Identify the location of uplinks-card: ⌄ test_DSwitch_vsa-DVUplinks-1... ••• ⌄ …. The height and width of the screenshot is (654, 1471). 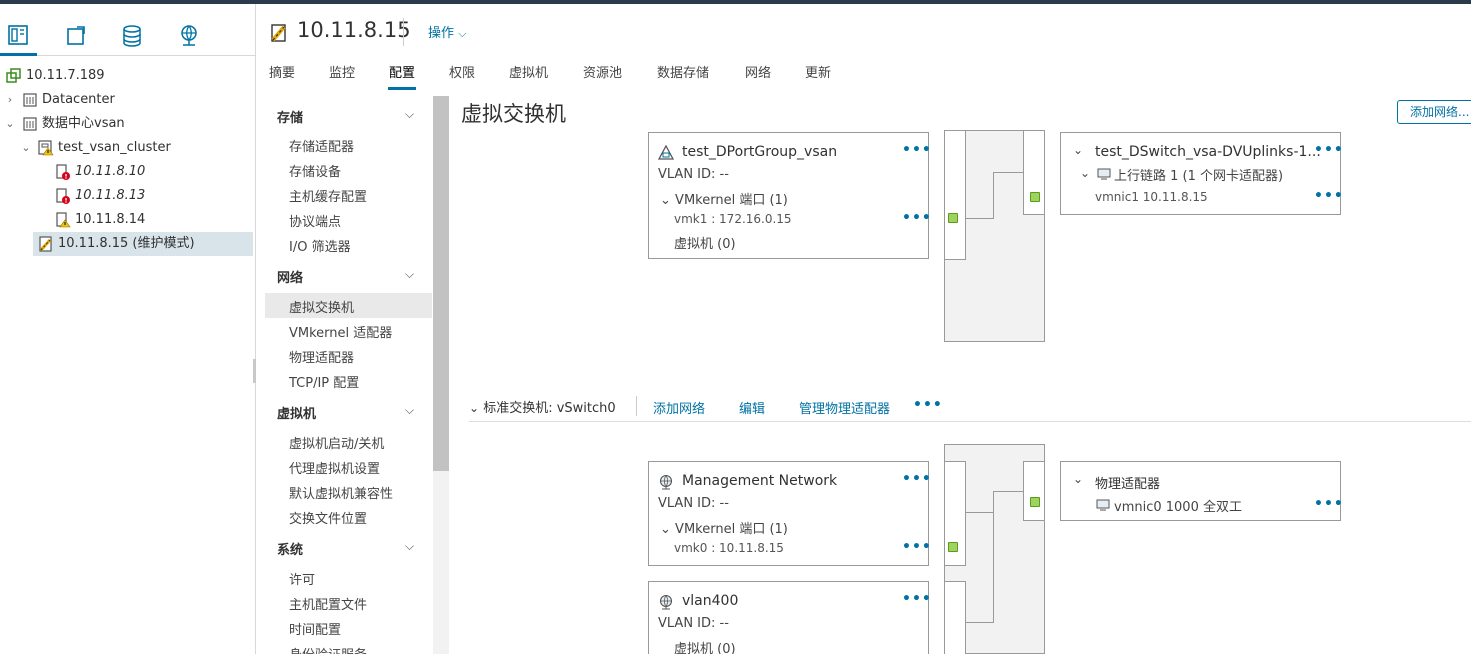
(1202, 173).